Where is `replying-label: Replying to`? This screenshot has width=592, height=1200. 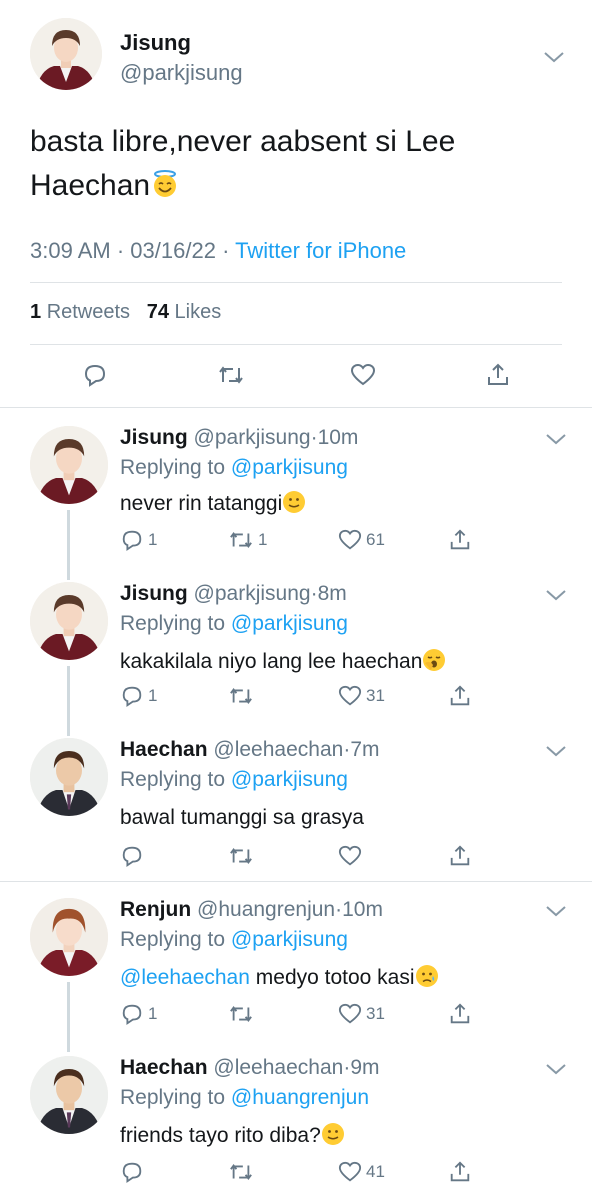 replying-label: Replying to is located at coordinates (173, 467).